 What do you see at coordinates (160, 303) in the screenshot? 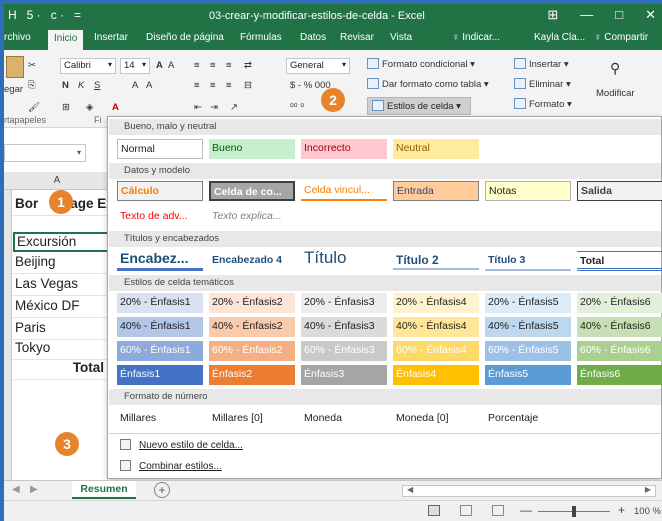
I see `style-20-accent1: 20% - Énfasis1` at bounding box center [160, 303].